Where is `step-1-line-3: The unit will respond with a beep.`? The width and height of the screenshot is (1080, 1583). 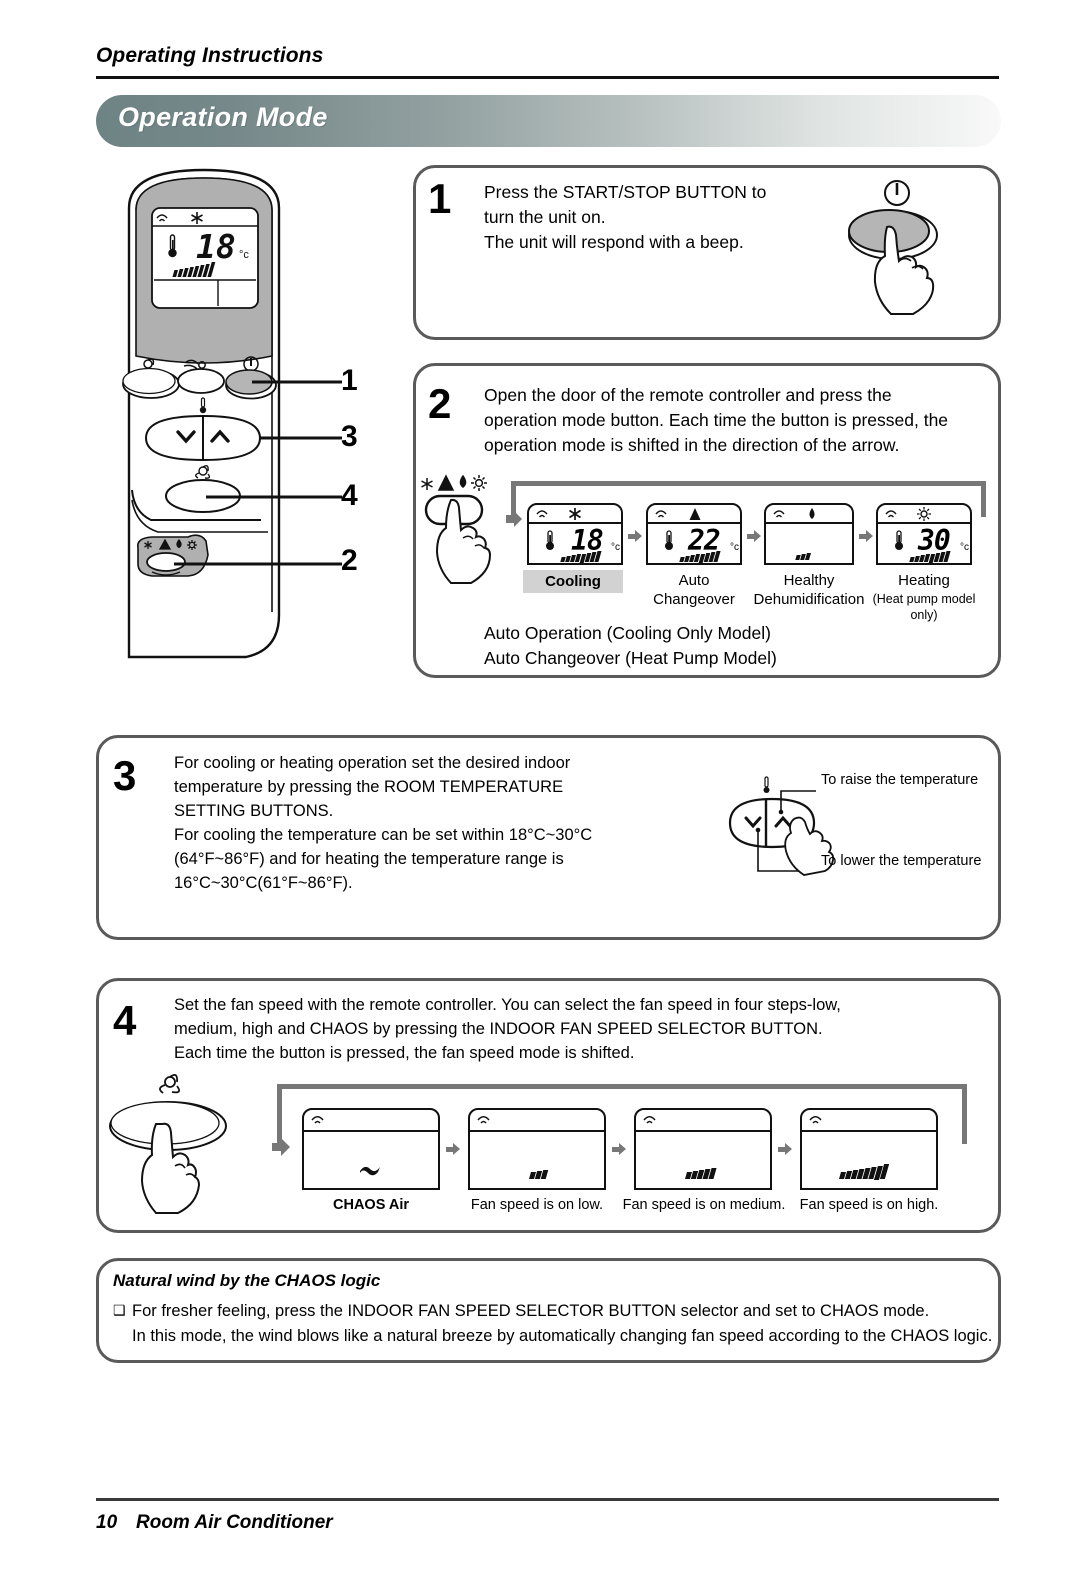 step-1-line-3: The unit will respond with a beep. is located at coordinates (614, 242).